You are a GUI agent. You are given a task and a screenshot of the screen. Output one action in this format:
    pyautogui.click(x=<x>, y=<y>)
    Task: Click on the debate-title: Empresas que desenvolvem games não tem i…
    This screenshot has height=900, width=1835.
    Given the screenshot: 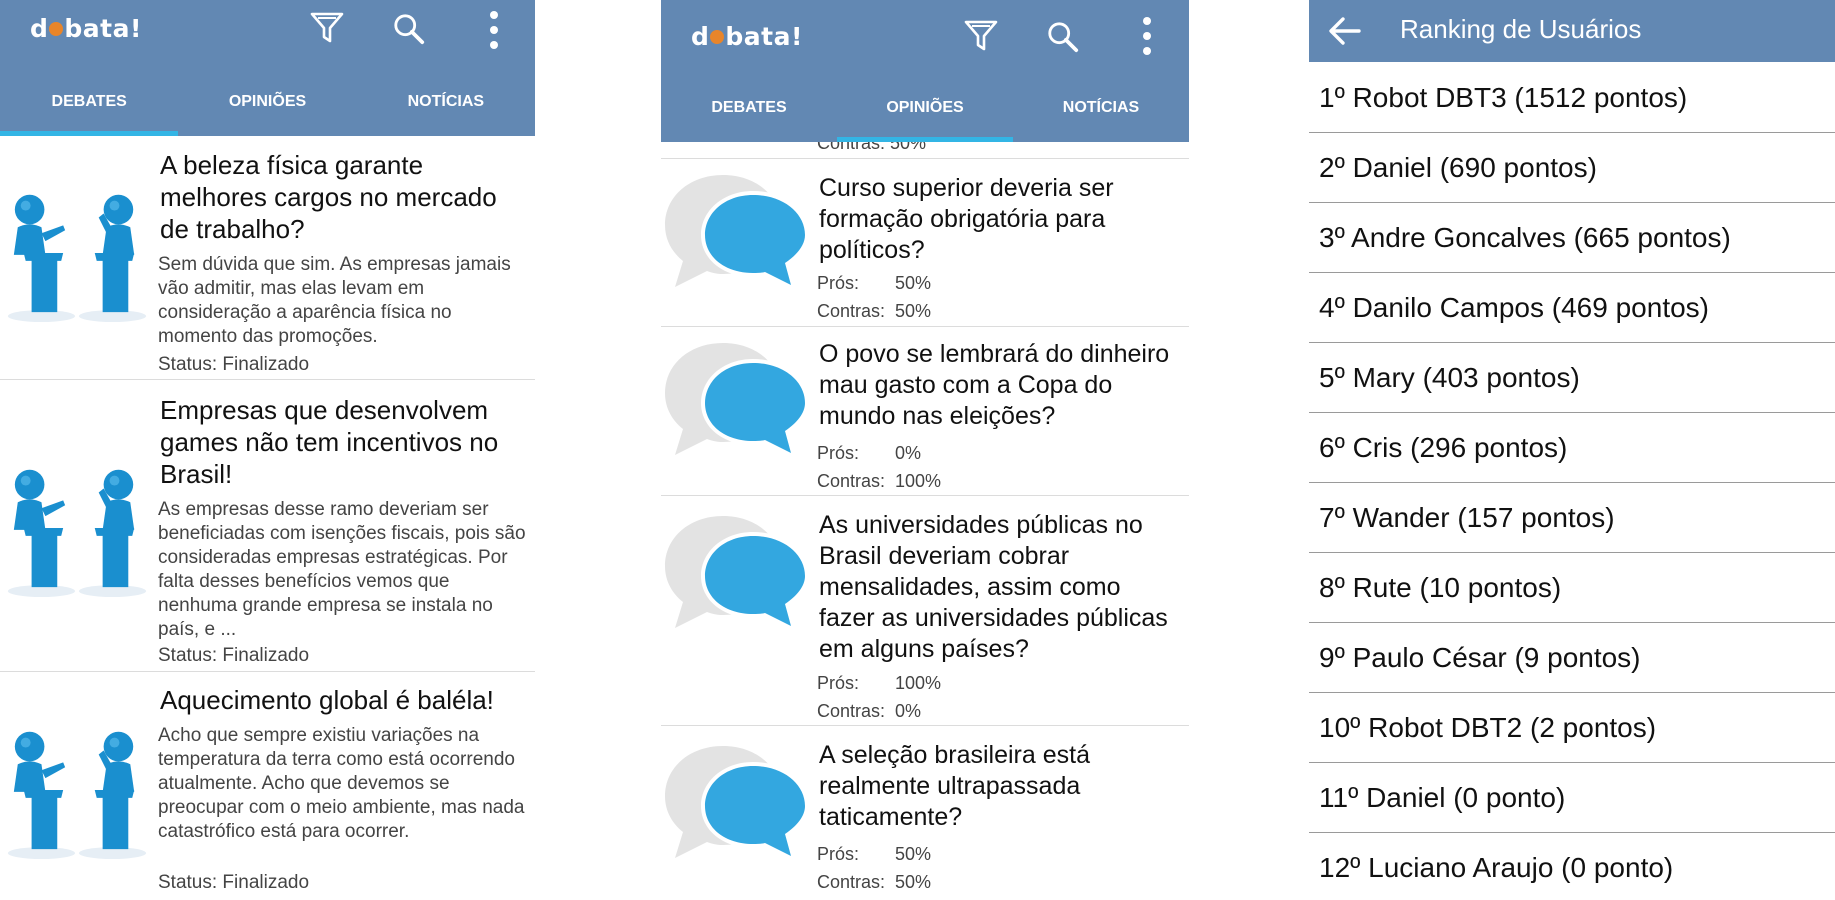 What is the action you would take?
    pyautogui.click(x=329, y=442)
    